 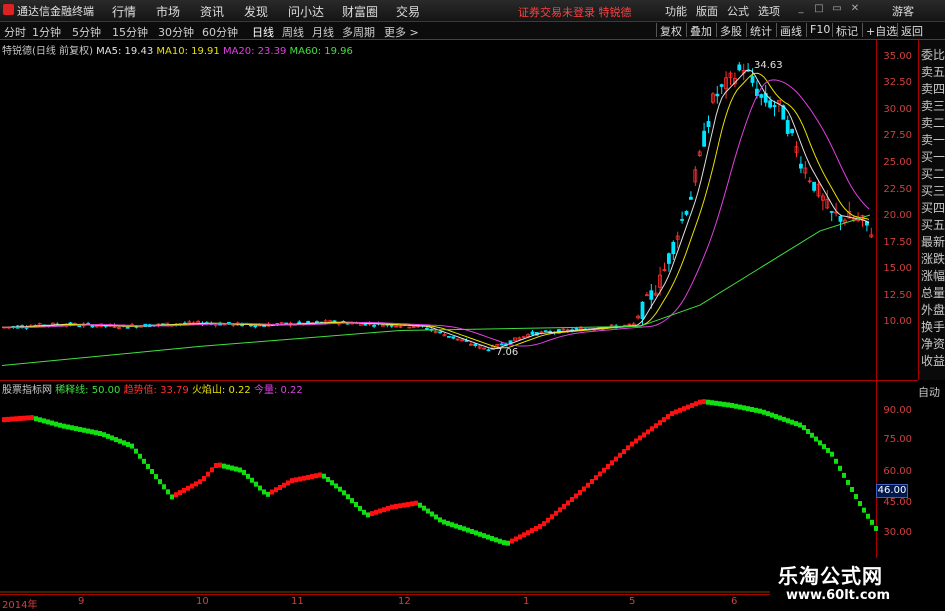 I want to click on auto-scale-toggle: 自动, so click(x=931, y=392).